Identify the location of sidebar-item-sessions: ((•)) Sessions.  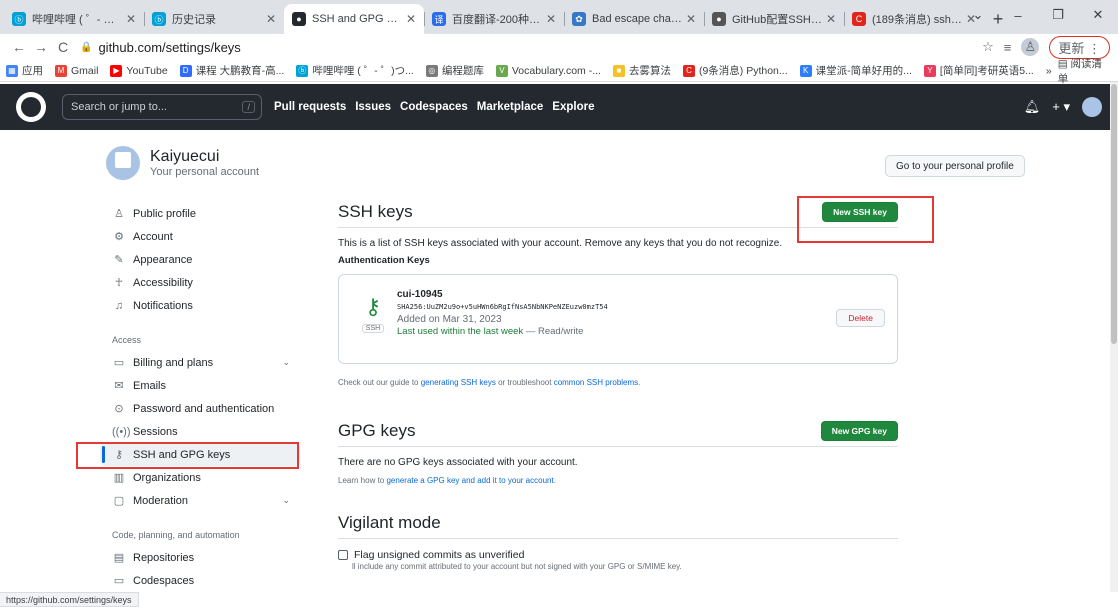
(200, 431).